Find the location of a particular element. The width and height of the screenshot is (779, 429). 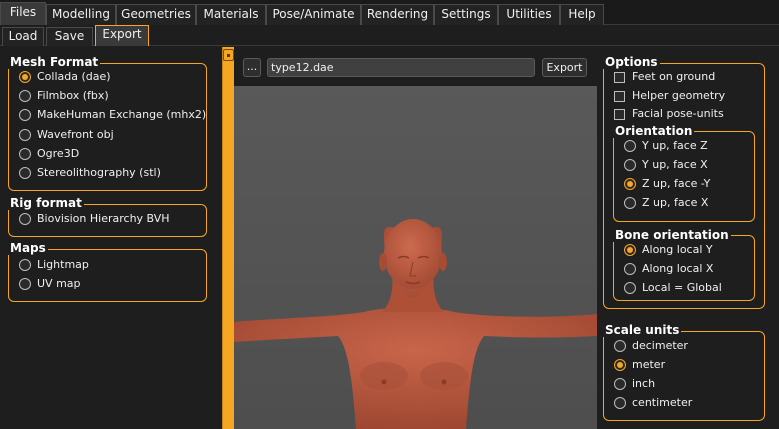

radio-label: decimeter is located at coordinates (660, 345).